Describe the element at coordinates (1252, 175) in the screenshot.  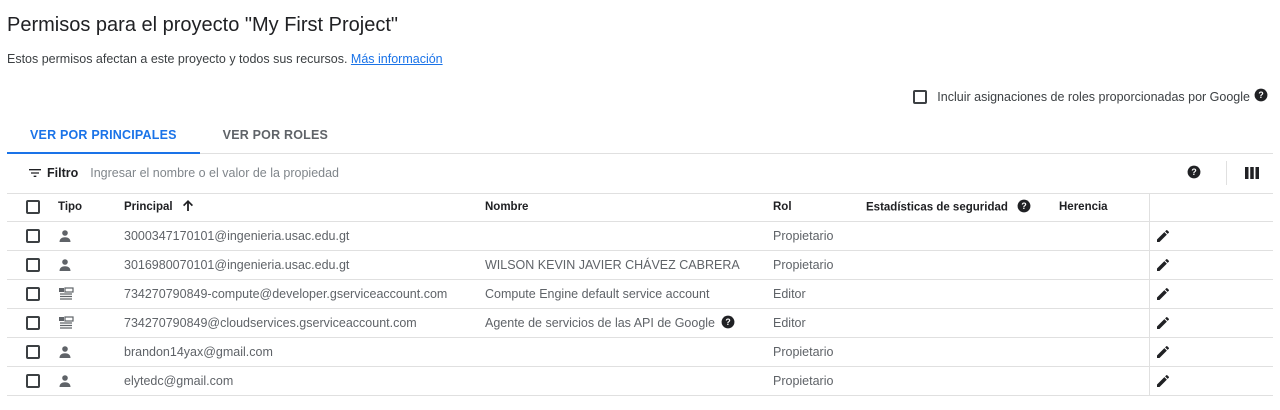
I see `column-display-icon` at that location.